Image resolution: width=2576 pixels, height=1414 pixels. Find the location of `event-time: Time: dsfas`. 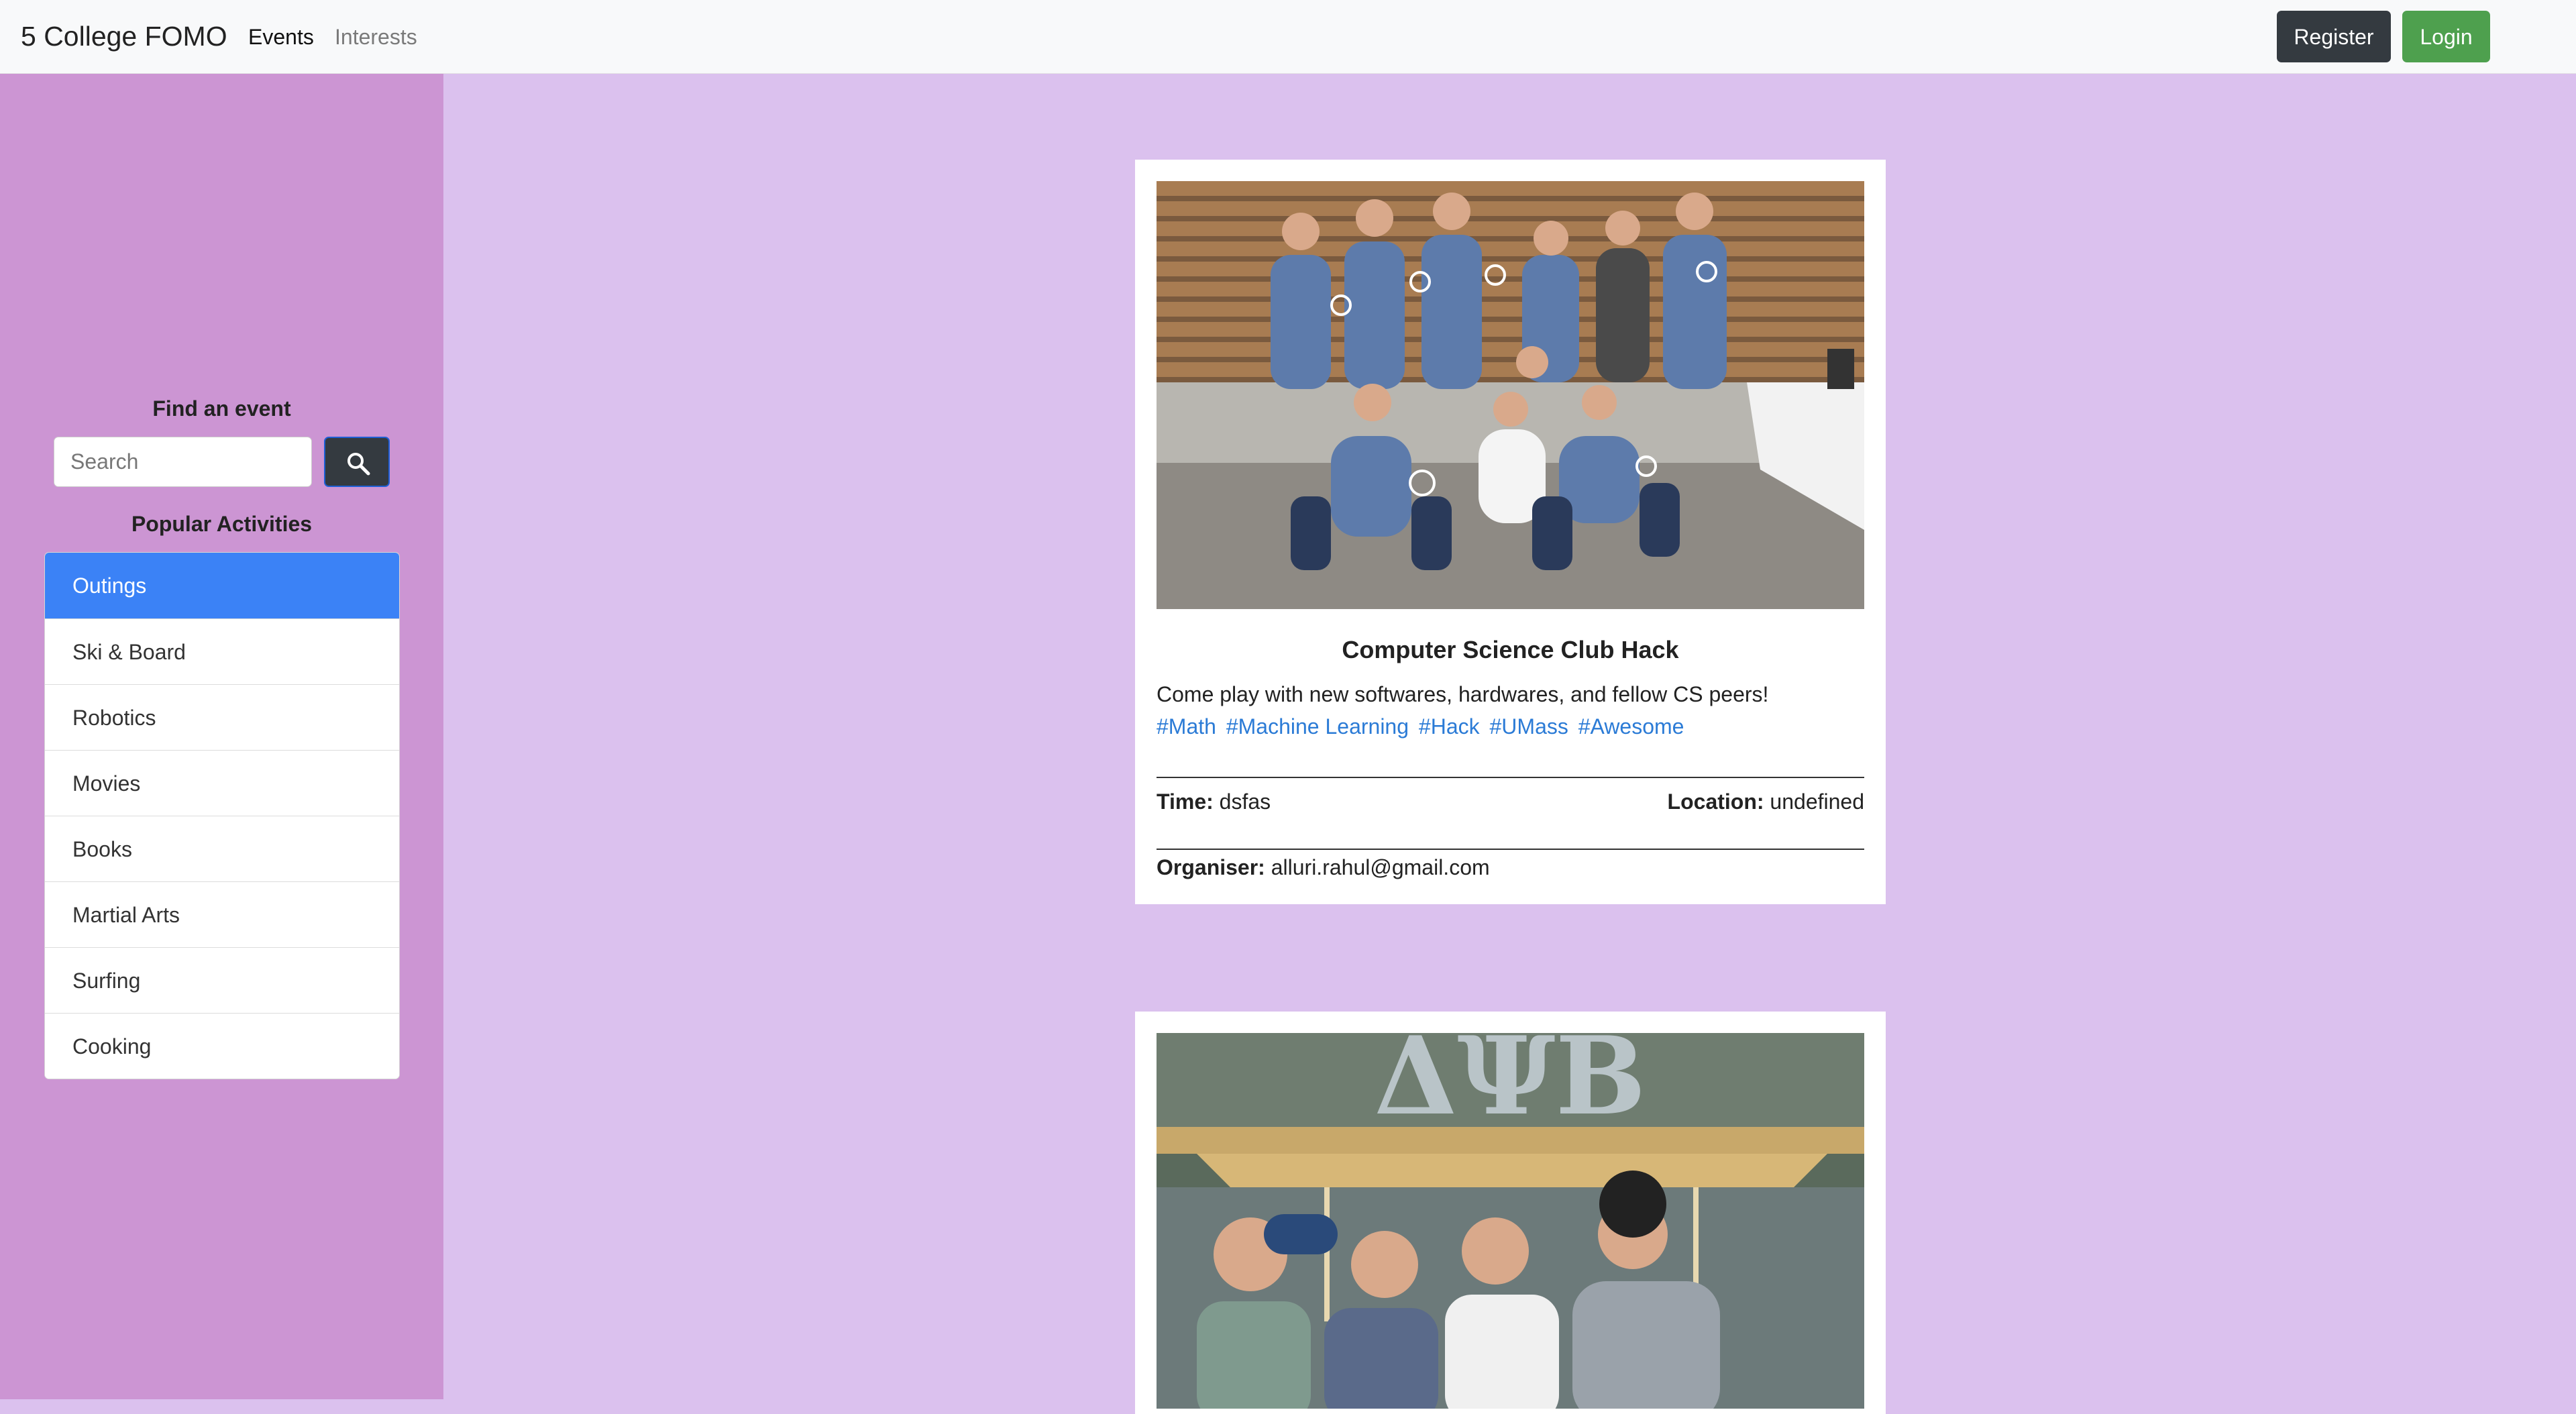

event-time: Time: dsfas is located at coordinates (1214, 801).